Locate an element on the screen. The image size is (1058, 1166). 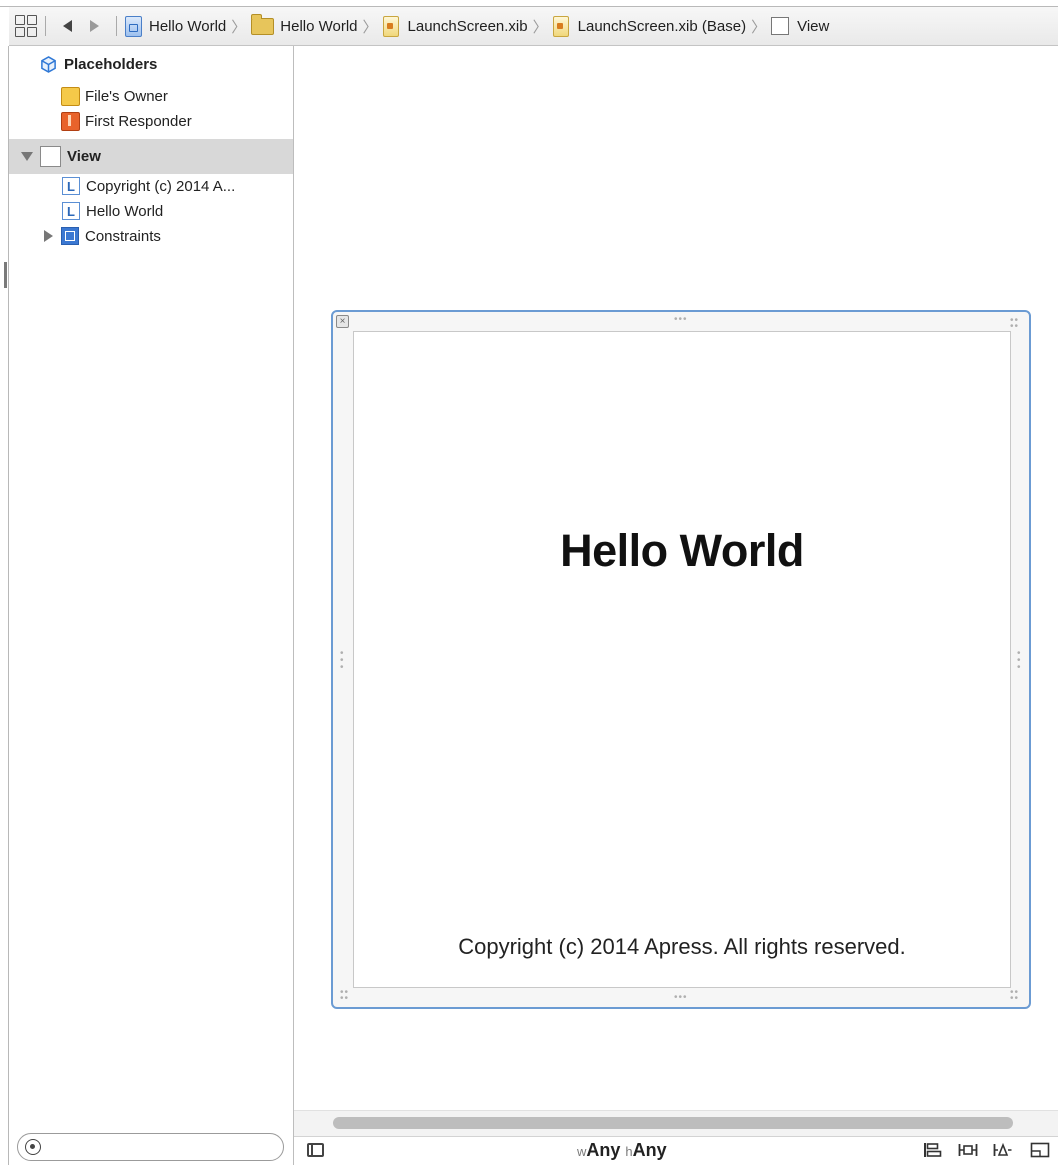
breadcrumb-project: Hello World 〉 is located at coordinates (188, 26).